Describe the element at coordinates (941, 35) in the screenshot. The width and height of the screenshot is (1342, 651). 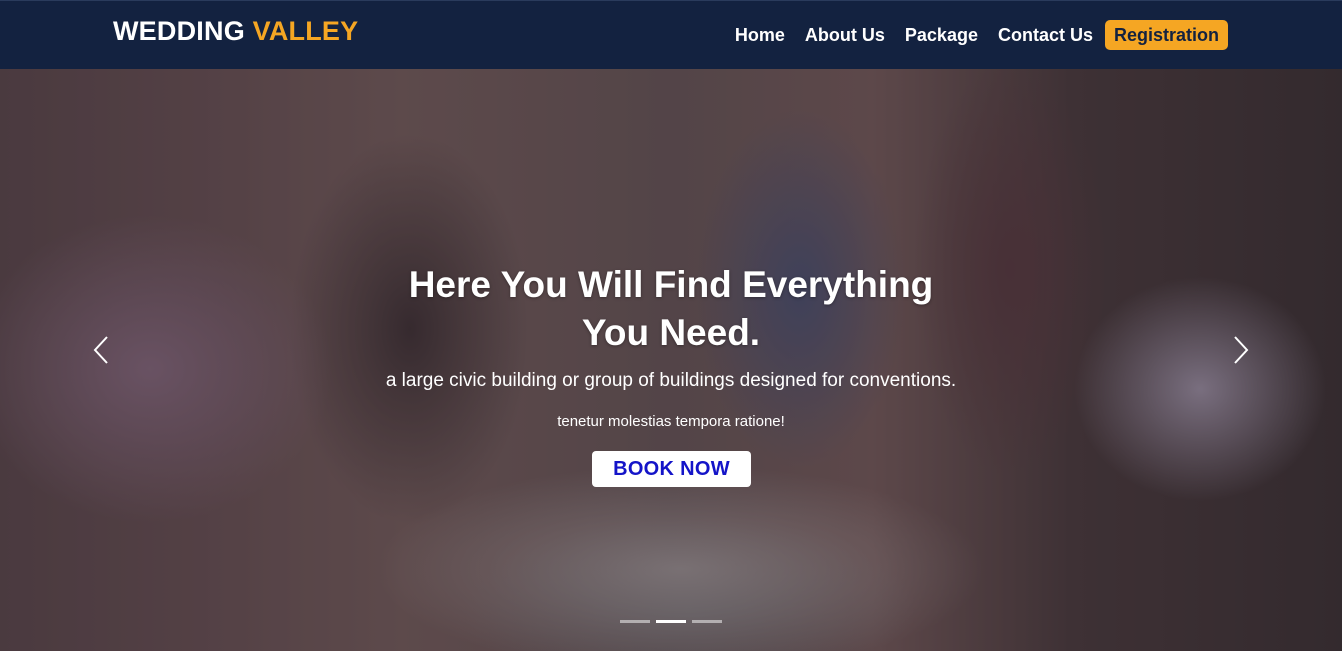
I see `nav-package-link: Package` at that location.